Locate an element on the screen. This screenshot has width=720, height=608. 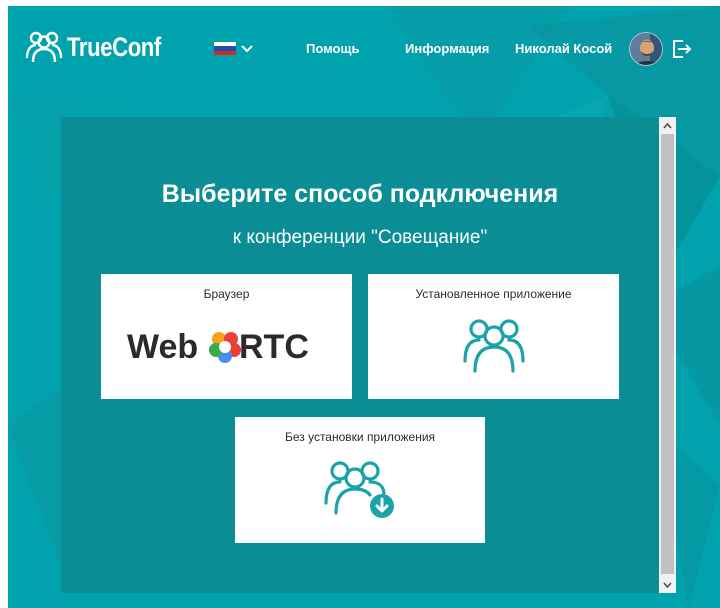
trueconf-logo-icon is located at coordinates (44, 47).